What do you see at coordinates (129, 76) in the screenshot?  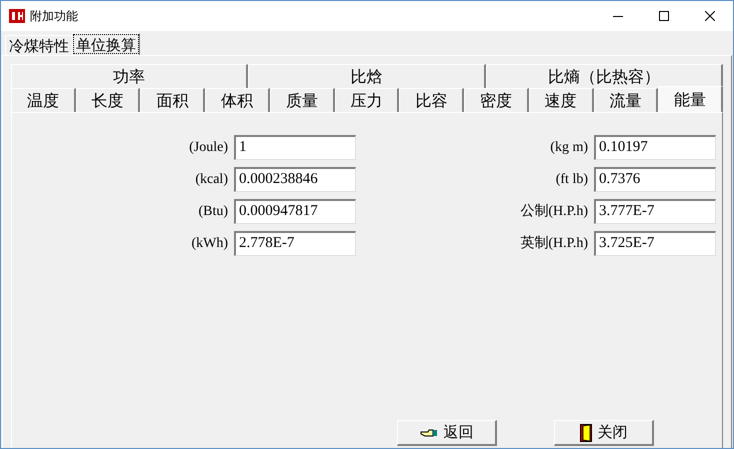 I see `tab: 功率` at bounding box center [129, 76].